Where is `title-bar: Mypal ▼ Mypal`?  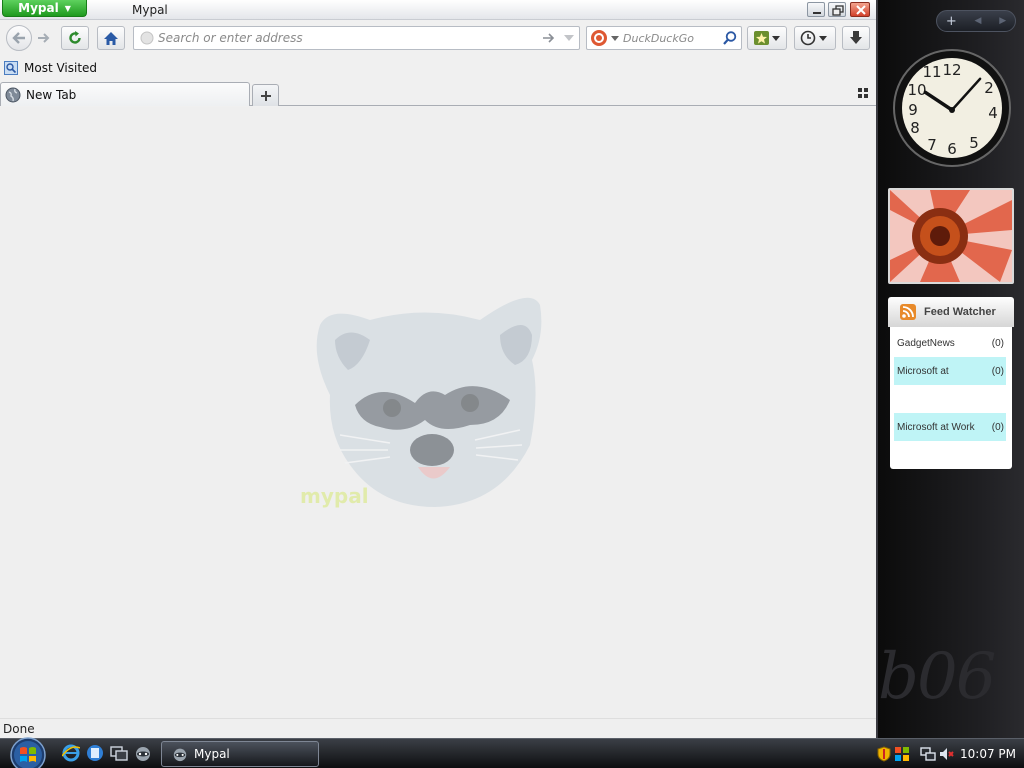 title-bar: Mypal ▼ Mypal is located at coordinates (438, 10).